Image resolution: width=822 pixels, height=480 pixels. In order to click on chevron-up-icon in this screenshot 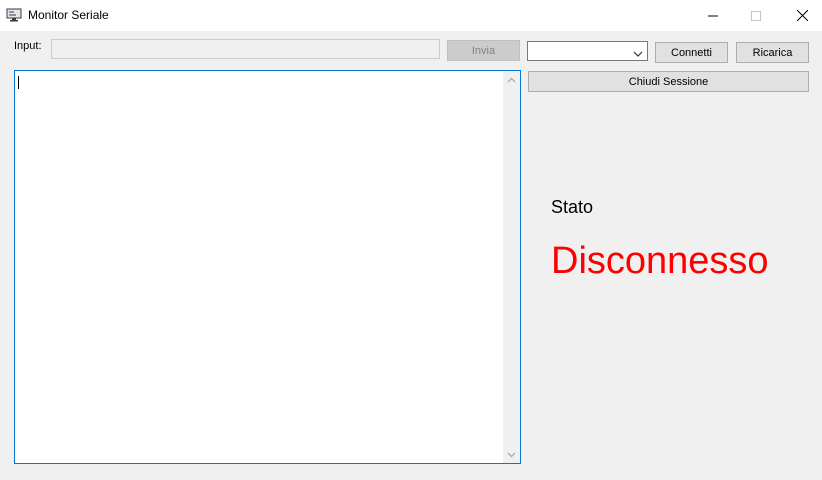, I will do `click(511, 79)`.